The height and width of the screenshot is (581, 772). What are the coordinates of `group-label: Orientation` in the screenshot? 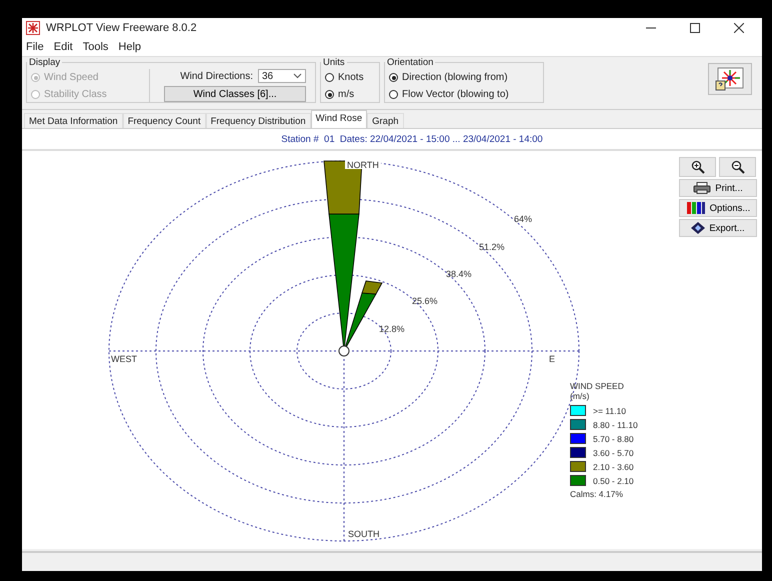 It's located at (410, 62).